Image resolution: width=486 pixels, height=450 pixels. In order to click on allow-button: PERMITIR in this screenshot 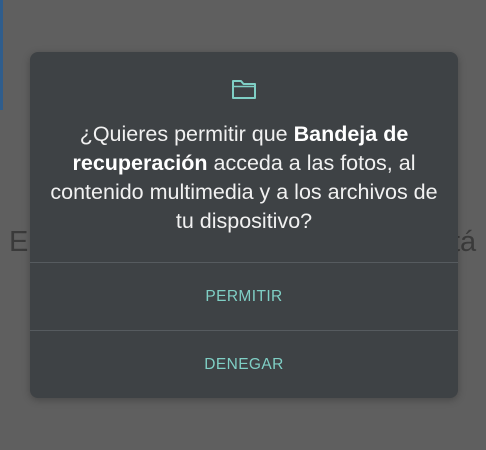, I will do `click(244, 296)`.